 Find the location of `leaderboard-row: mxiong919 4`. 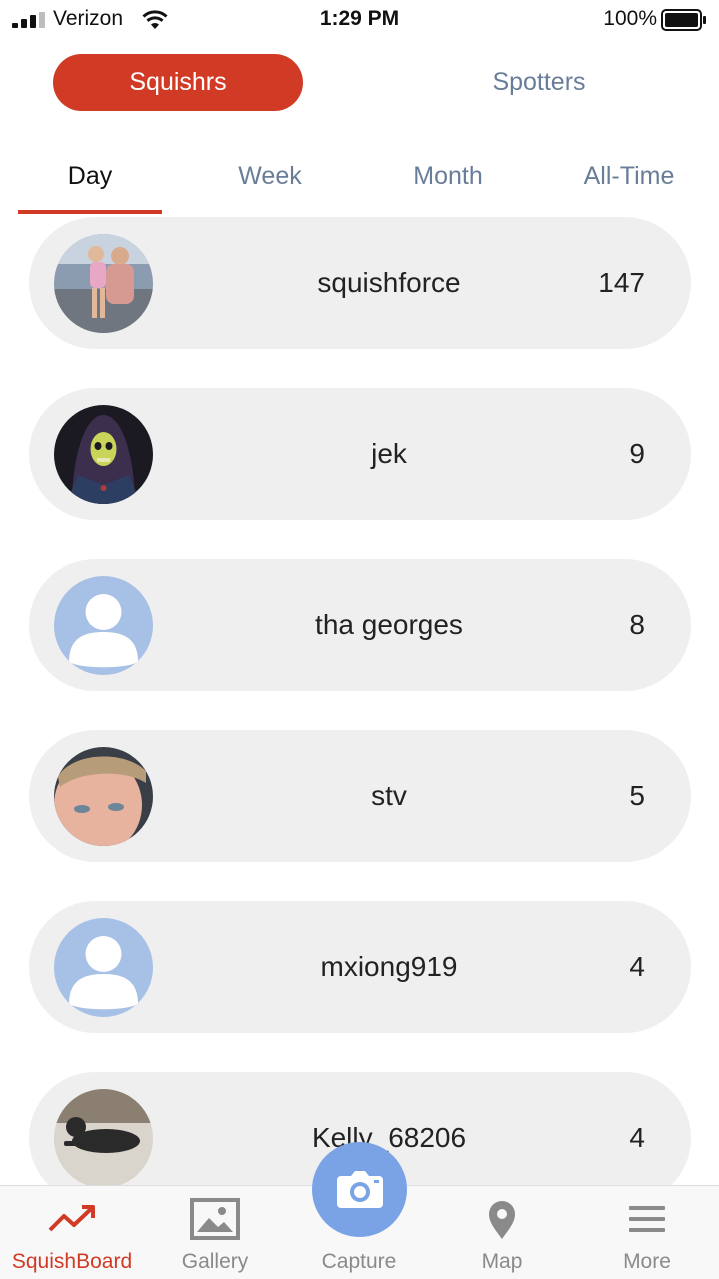

leaderboard-row: mxiong919 4 is located at coordinates (360, 967).